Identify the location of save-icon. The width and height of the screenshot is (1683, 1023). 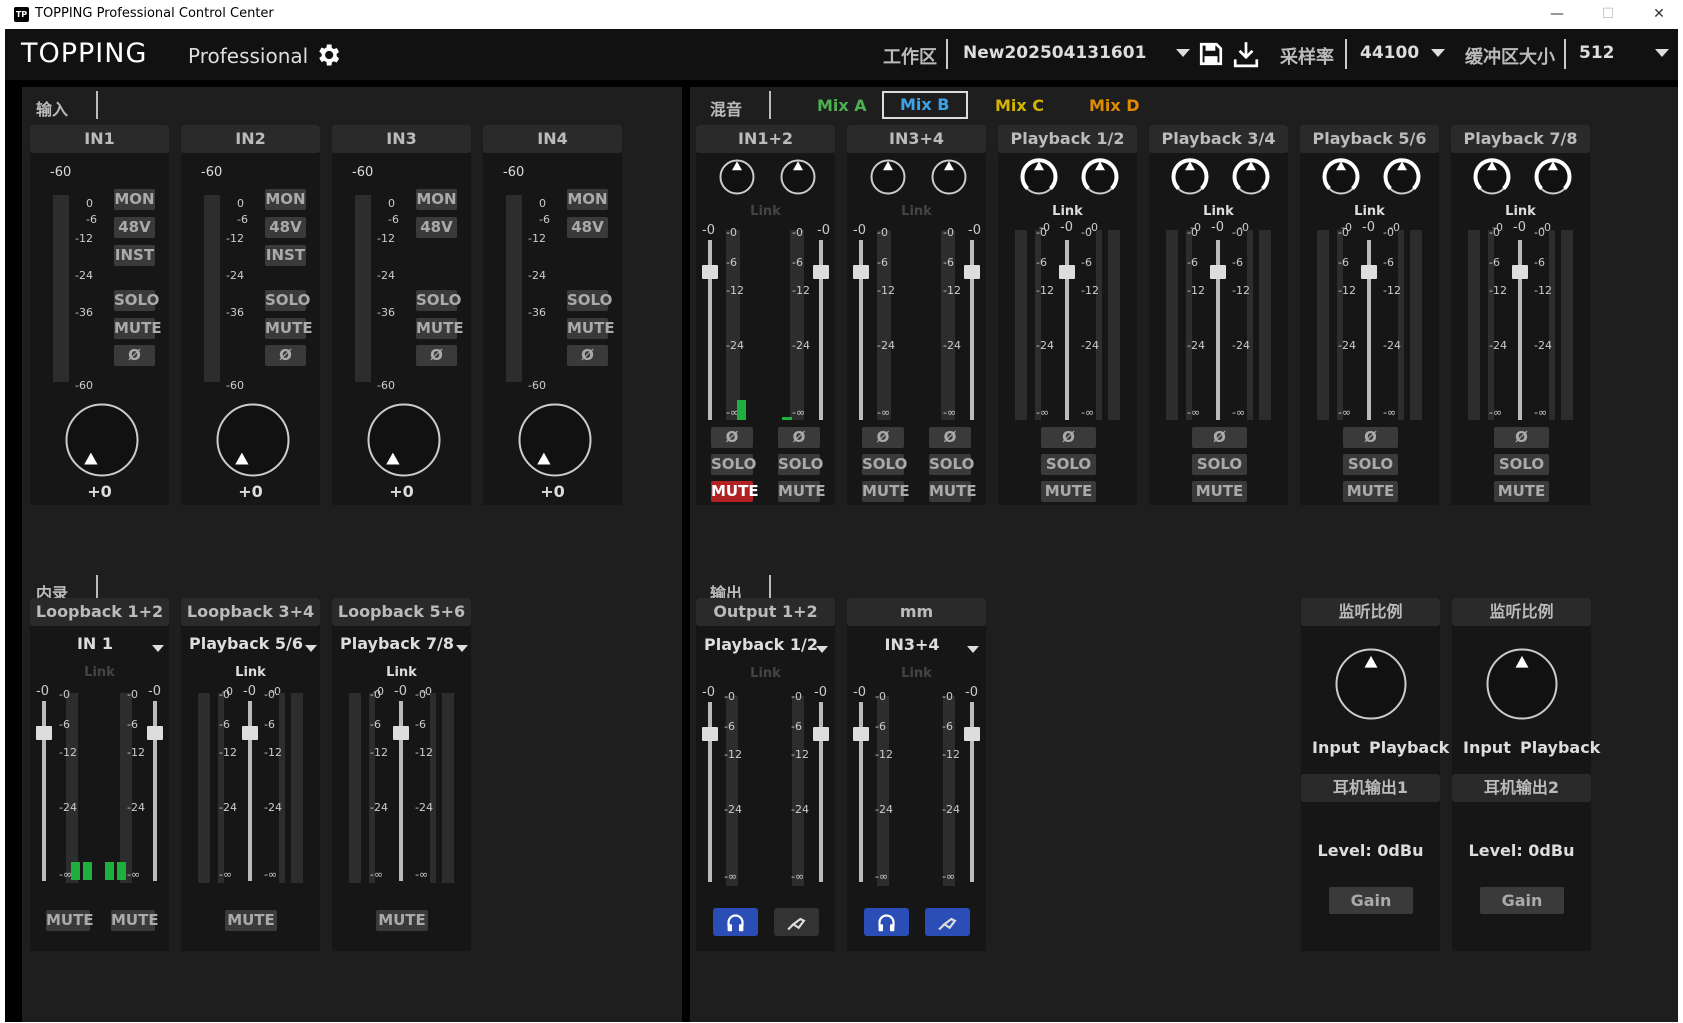
(1211, 54).